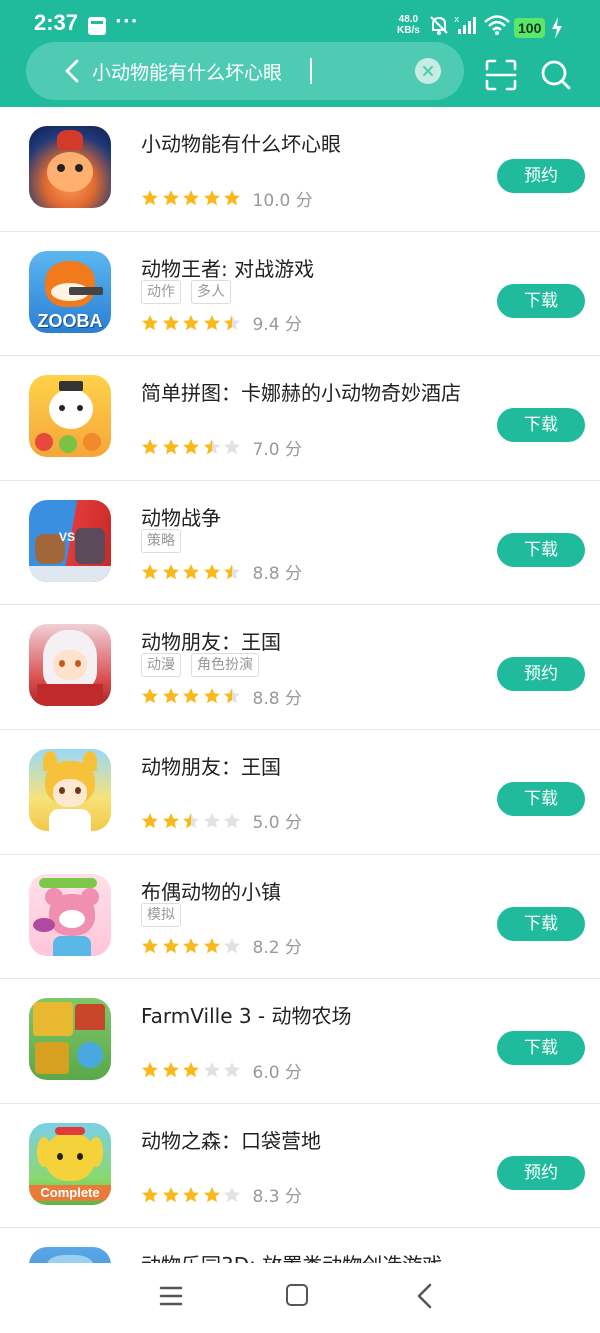  I want to click on wheat-field, so click(52, 1058).